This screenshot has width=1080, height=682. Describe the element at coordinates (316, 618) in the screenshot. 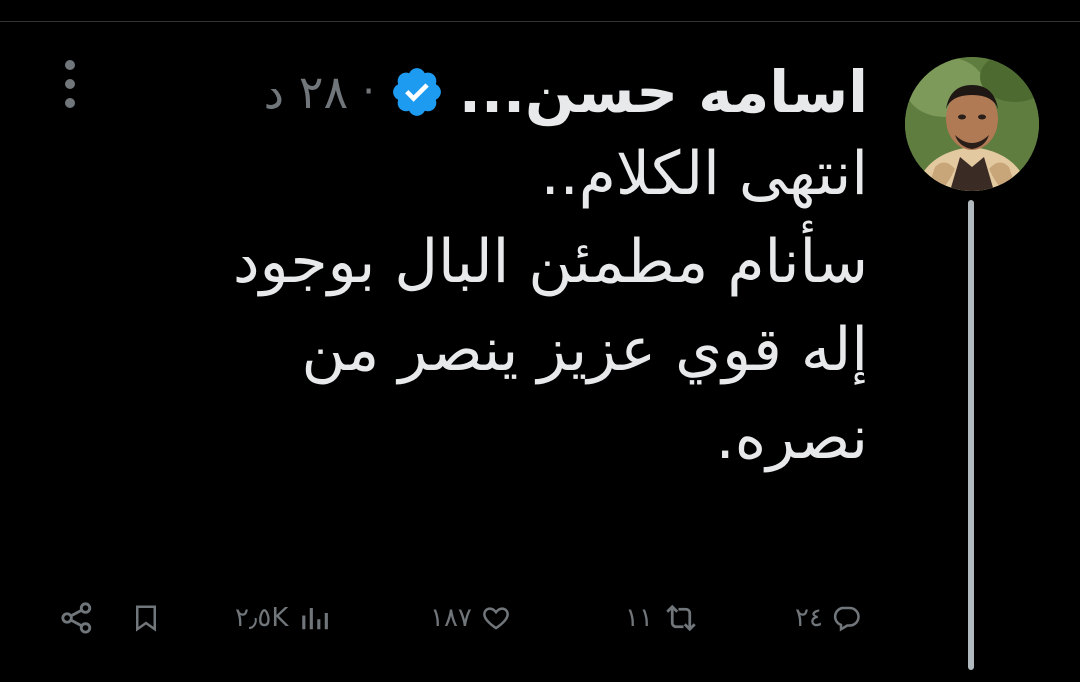

I see `views-chart-icon` at that location.